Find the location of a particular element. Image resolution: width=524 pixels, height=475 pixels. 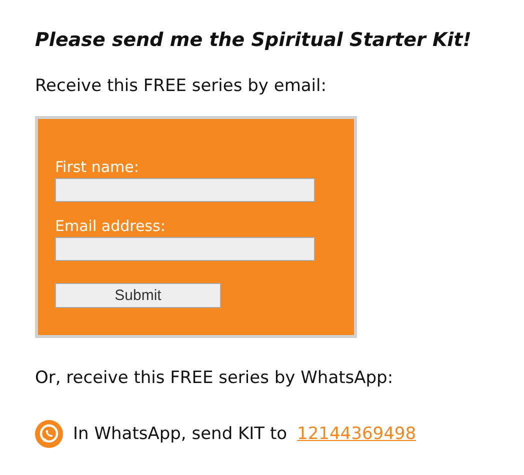

field-label: First name: is located at coordinates (97, 167).